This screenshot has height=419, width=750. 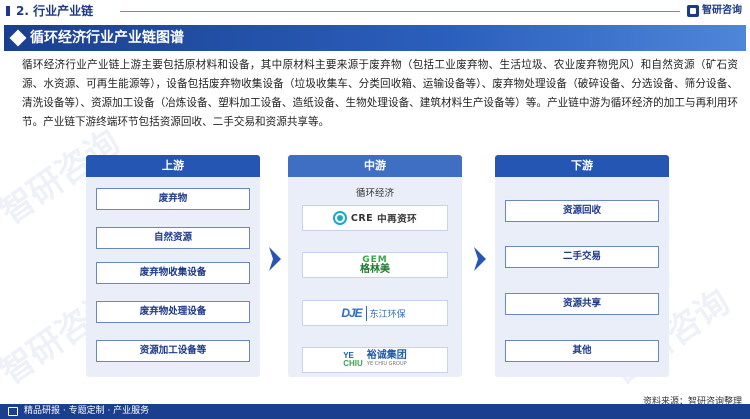 I want to click on upstream-column: 上游 废弃物 自然资源 废弃物收集设备 废弃物处理设备 资源加工设备等, so click(x=173, y=266).